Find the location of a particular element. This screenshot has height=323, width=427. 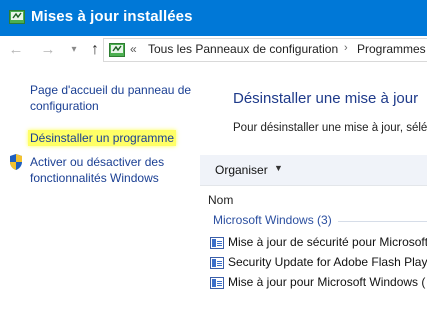

page-description: Pour désinstaller une mise à jour, sélé is located at coordinates (330, 128).